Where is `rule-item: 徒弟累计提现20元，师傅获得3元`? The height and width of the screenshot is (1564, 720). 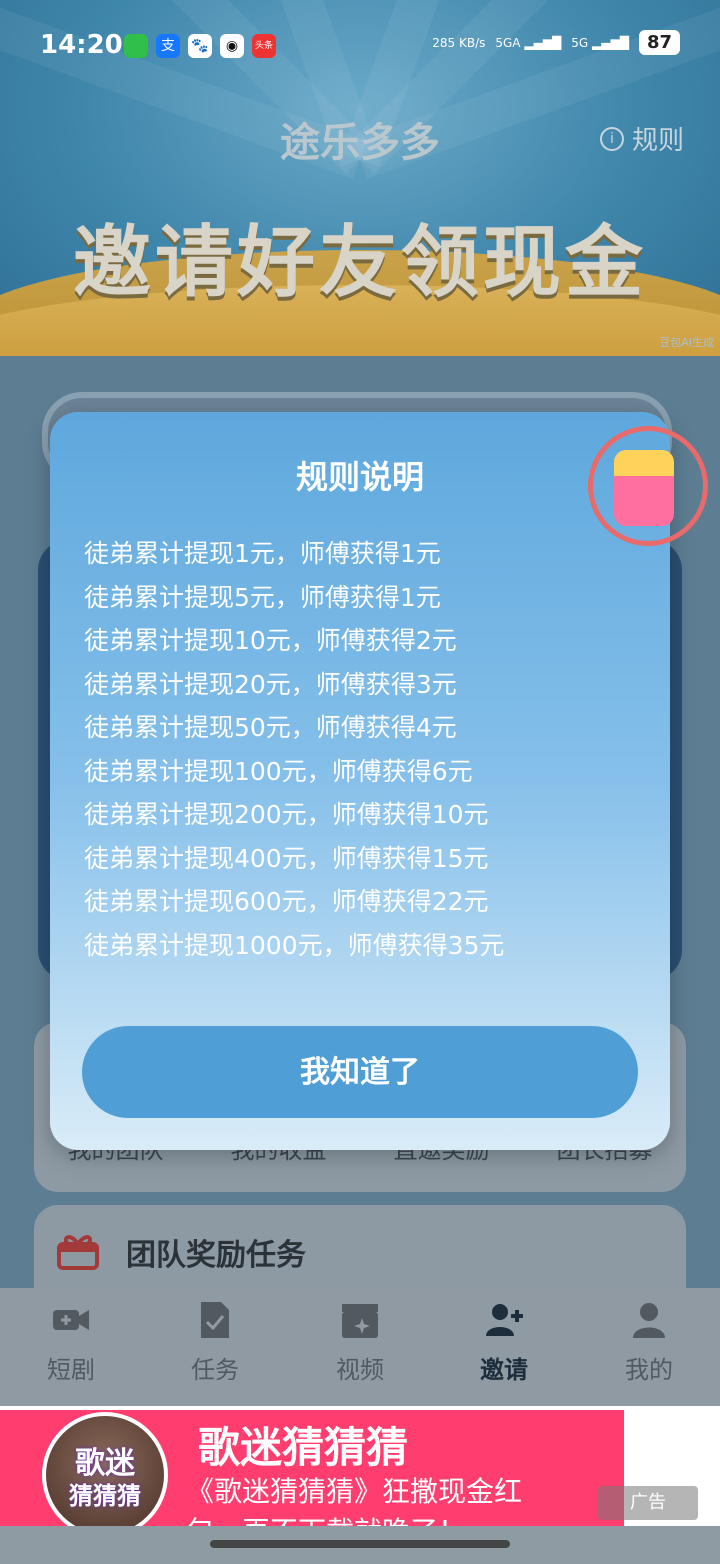
rule-item: 徒弟累计提现20元，师傅获得3元 is located at coordinates (270, 684).